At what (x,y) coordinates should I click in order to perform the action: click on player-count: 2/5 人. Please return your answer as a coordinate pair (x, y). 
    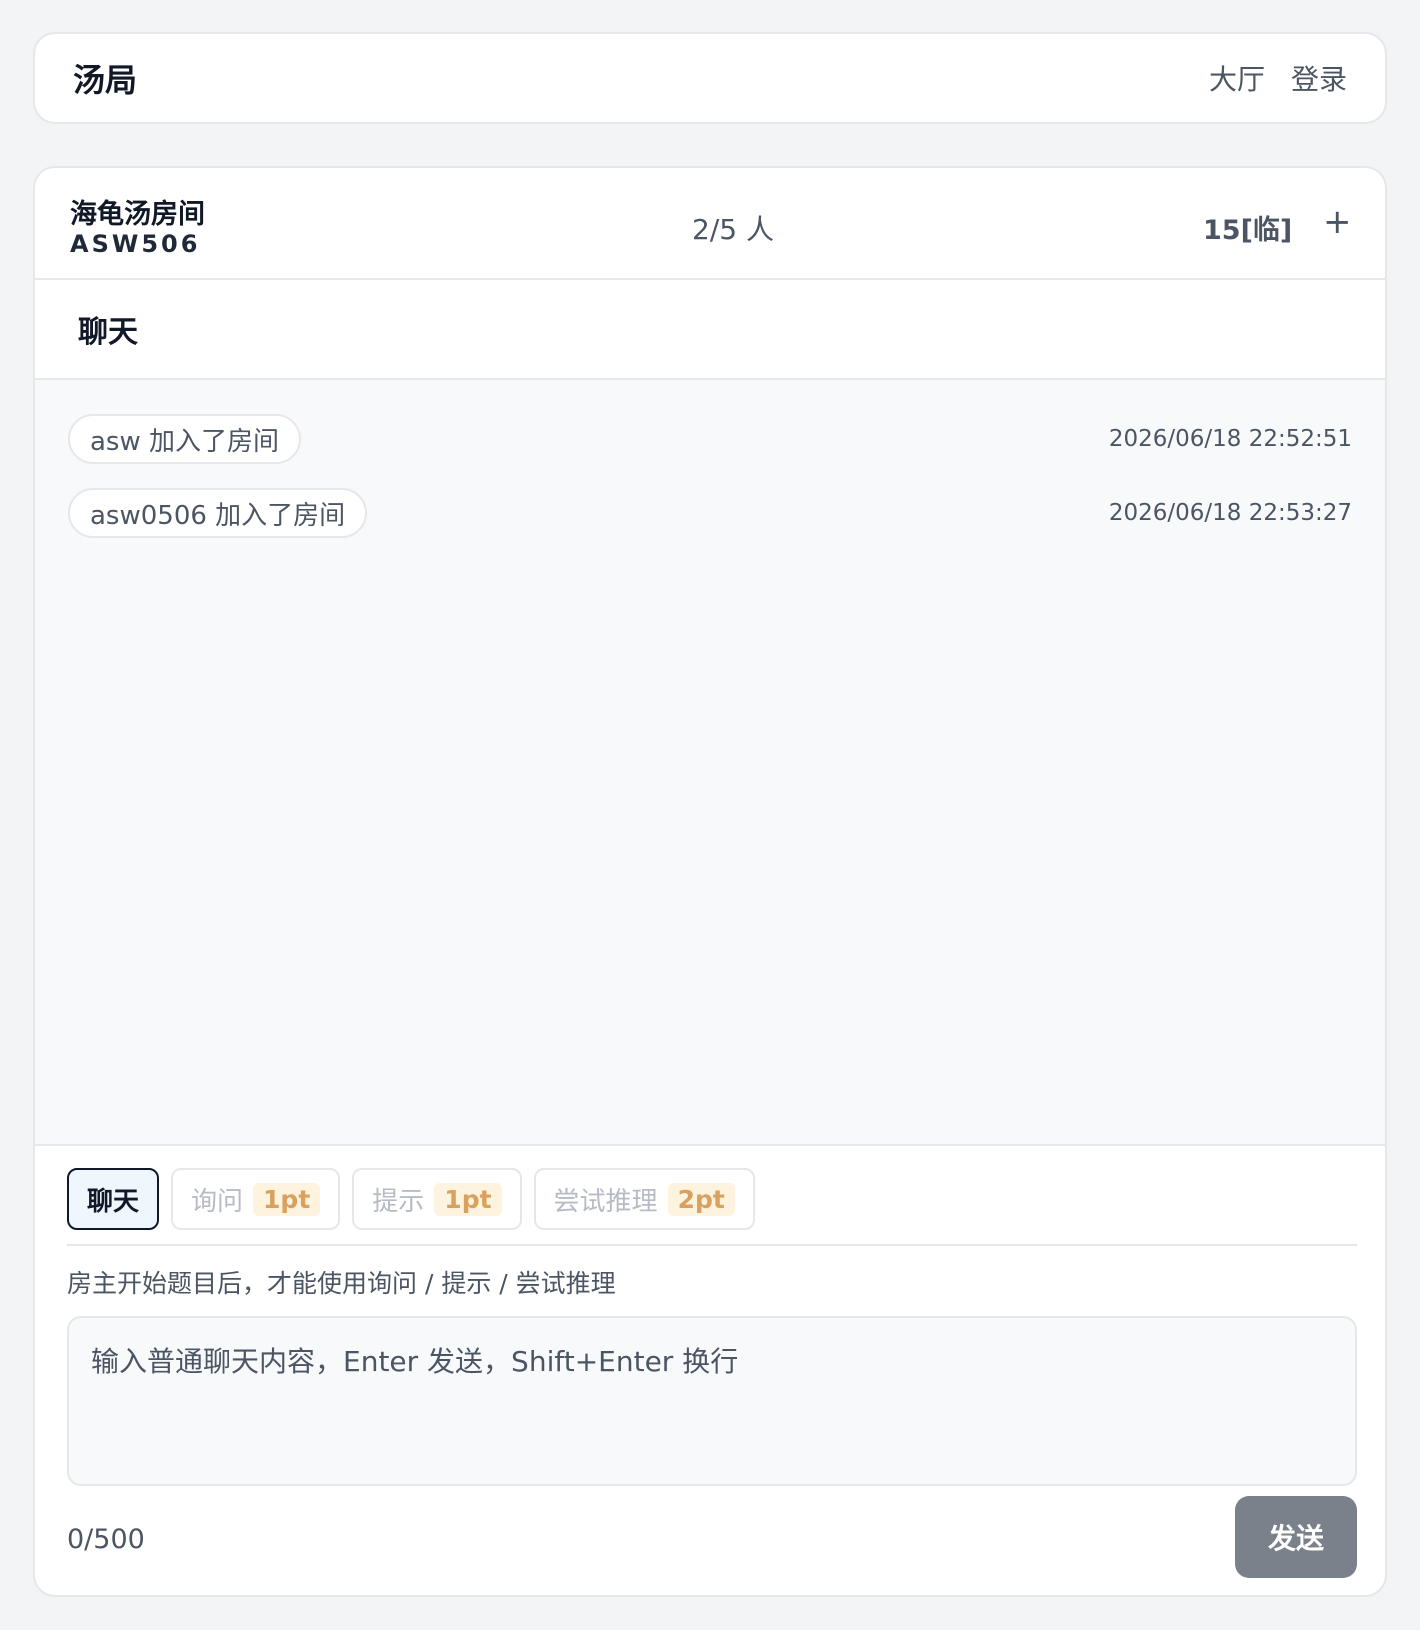
    Looking at the image, I should click on (733, 229).